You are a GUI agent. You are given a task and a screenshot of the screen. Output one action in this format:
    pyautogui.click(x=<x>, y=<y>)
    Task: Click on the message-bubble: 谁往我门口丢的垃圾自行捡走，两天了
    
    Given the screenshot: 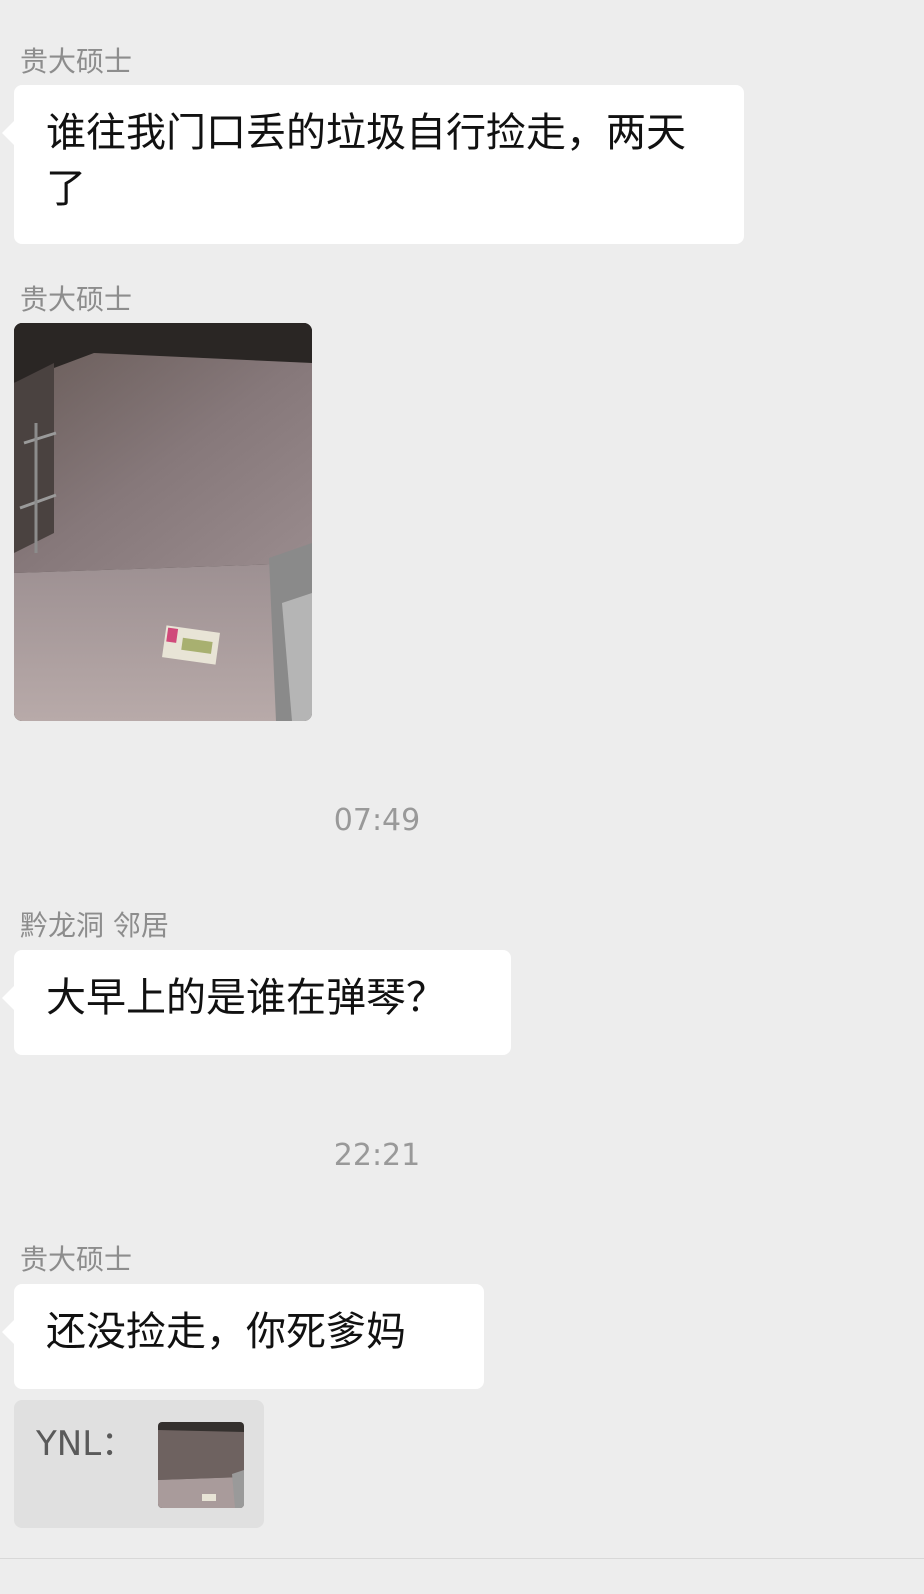 What is the action you would take?
    pyautogui.click(x=373, y=164)
    